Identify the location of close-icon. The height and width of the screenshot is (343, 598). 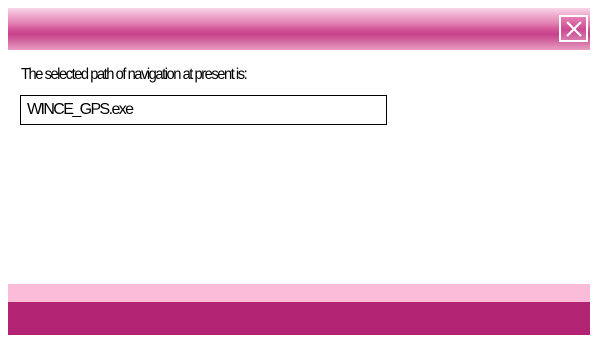
(573, 28).